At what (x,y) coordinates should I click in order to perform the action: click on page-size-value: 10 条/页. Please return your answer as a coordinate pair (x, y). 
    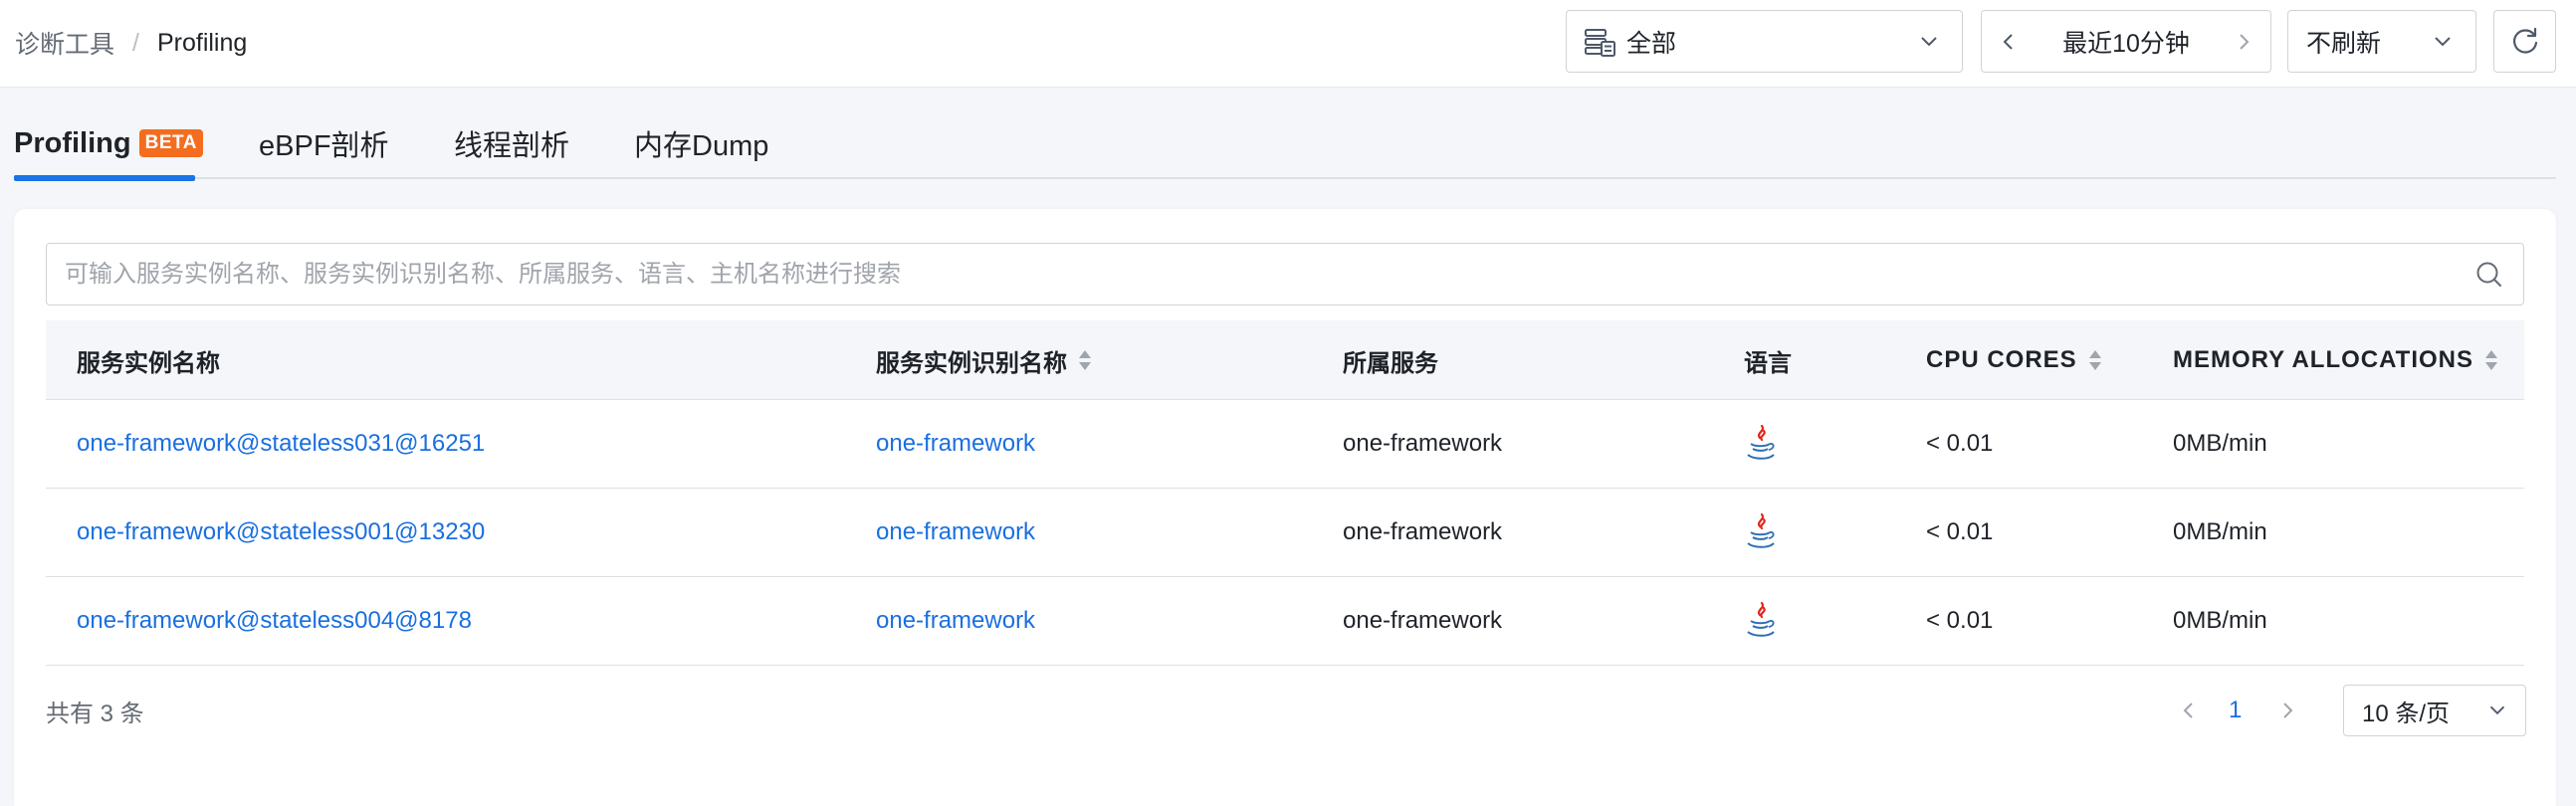
    Looking at the image, I should click on (2406, 713).